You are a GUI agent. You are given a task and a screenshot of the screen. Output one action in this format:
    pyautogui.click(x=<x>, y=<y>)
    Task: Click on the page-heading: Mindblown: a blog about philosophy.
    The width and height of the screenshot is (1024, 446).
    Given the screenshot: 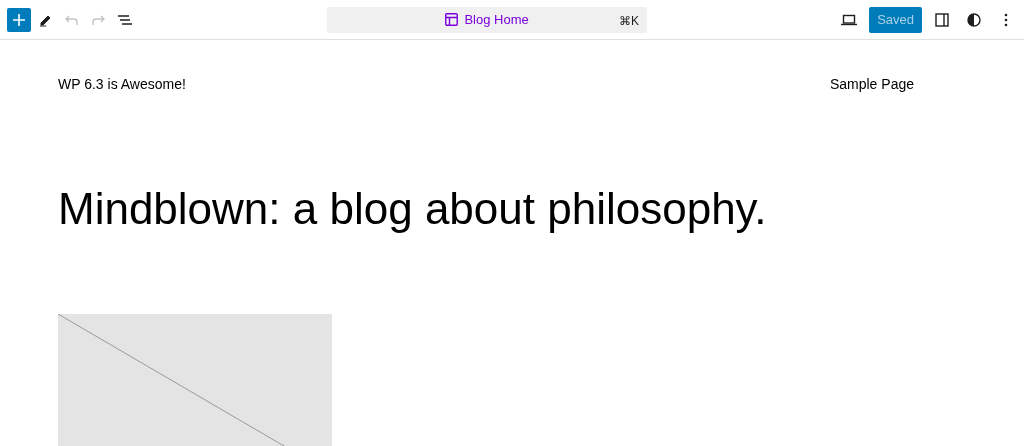 What is the action you would take?
    pyautogui.click(x=413, y=209)
    